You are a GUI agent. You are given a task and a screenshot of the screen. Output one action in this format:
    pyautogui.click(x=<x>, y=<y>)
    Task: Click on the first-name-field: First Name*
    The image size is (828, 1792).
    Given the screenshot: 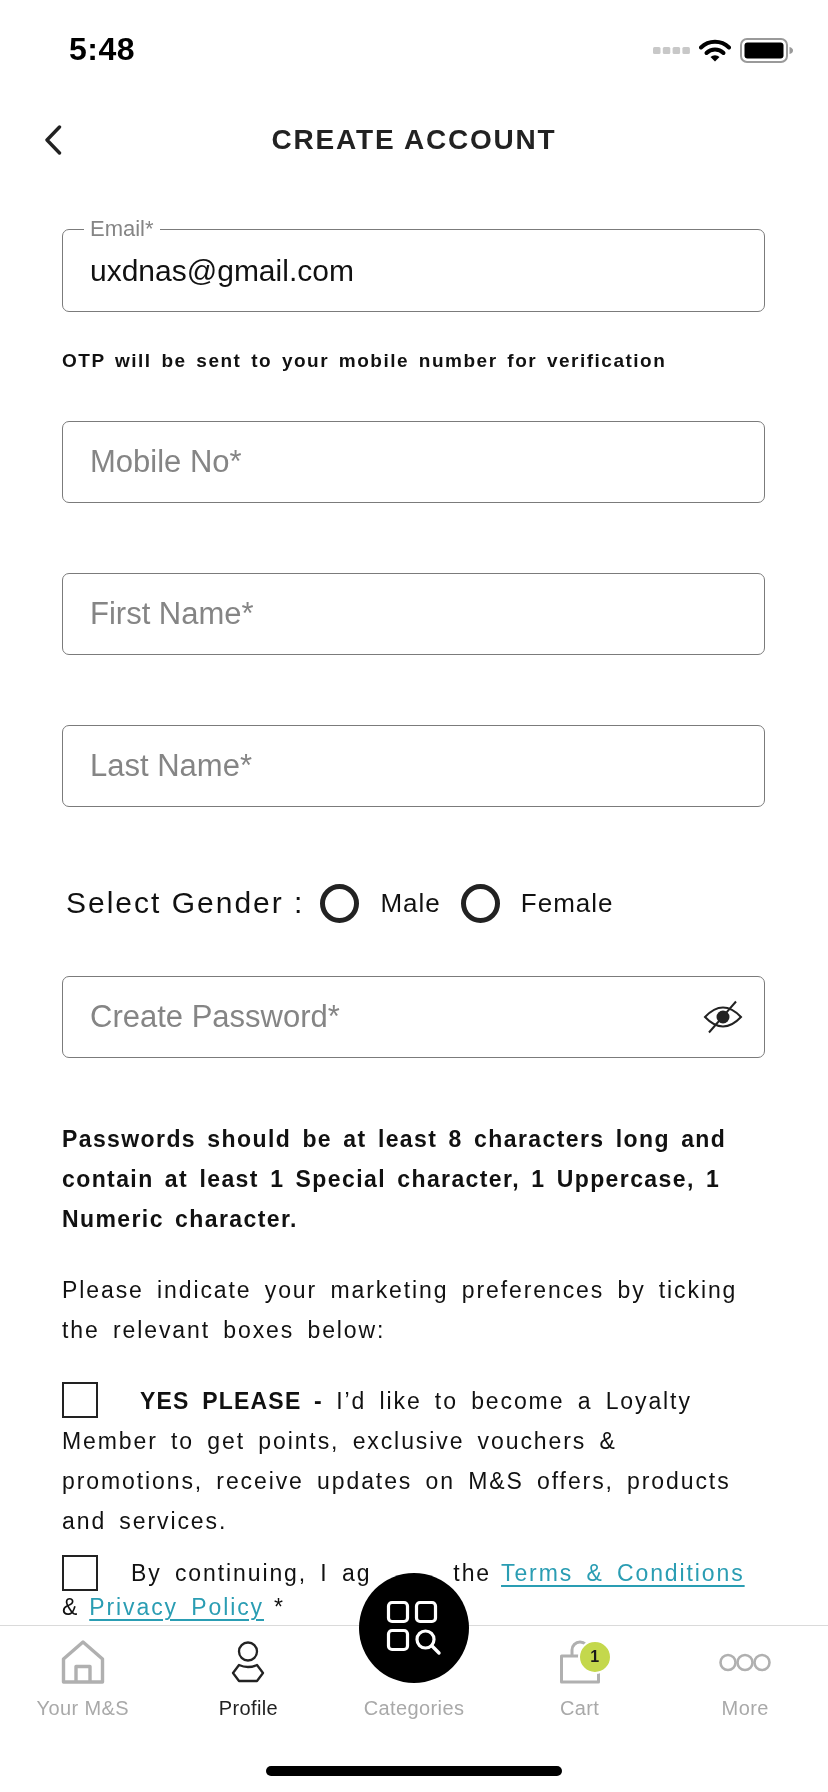 What is the action you would take?
    pyautogui.click(x=413, y=614)
    